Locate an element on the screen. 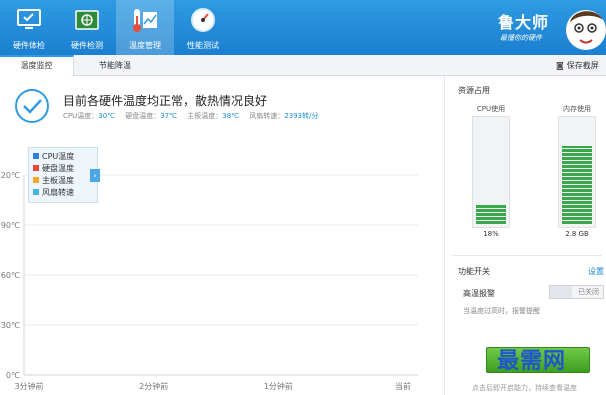  legend-item-disk: 硬盘温度 is located at coordinates (63, 169).